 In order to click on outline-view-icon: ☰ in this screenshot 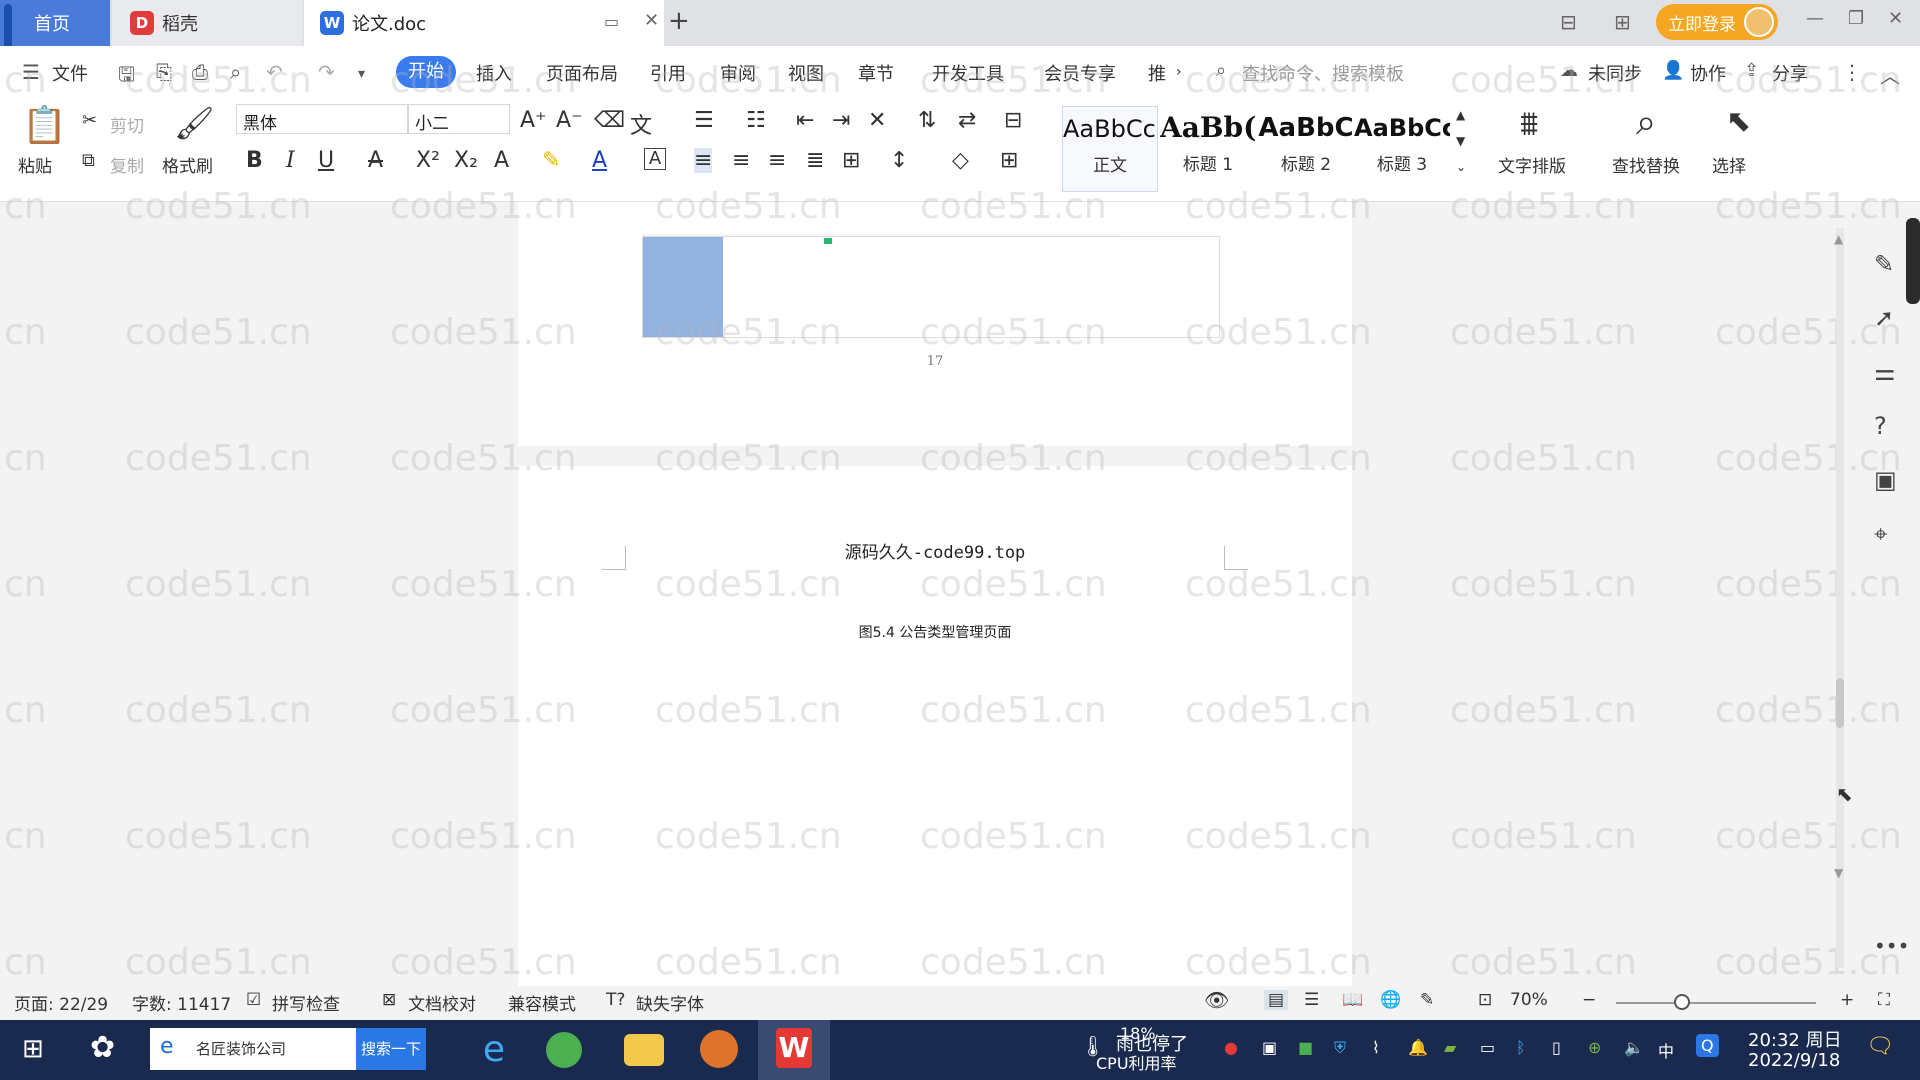, I will do `click(1311, 1000)`.